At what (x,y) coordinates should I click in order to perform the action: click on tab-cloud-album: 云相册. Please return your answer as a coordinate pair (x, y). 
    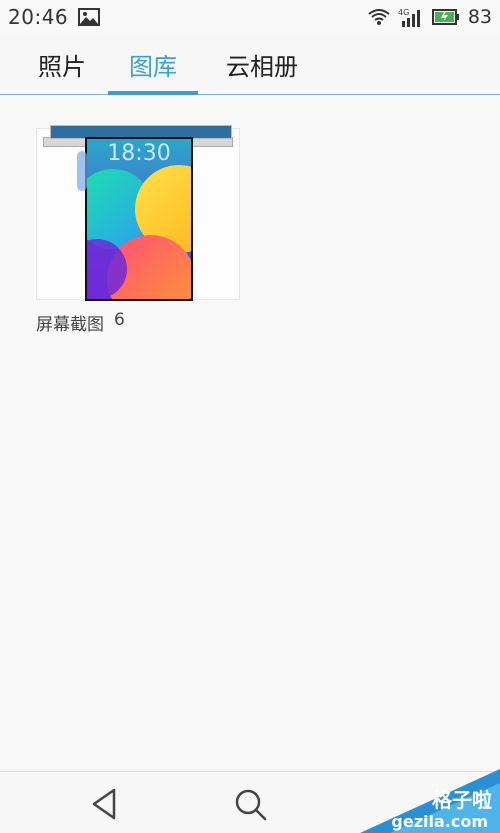
    Looking at the image, I should click on (262, 64).